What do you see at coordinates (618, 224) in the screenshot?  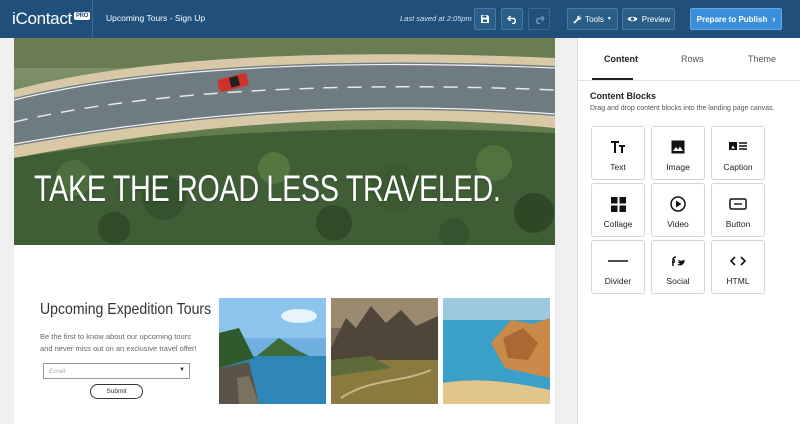 I see `block-label: Collage` at bounding box center [618, 224].